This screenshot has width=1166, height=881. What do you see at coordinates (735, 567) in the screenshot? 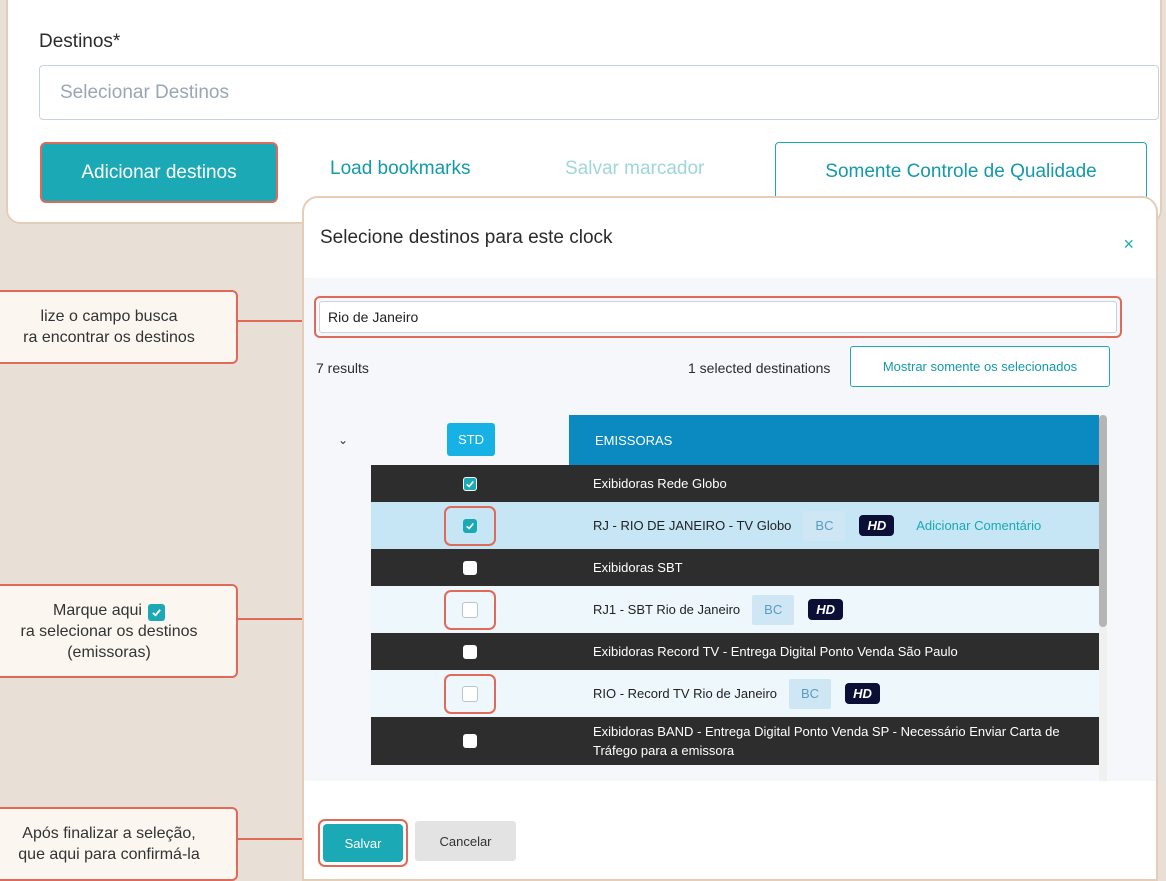
I see `group-row: Exibidoras SBT` at bounding box center [735, 567].